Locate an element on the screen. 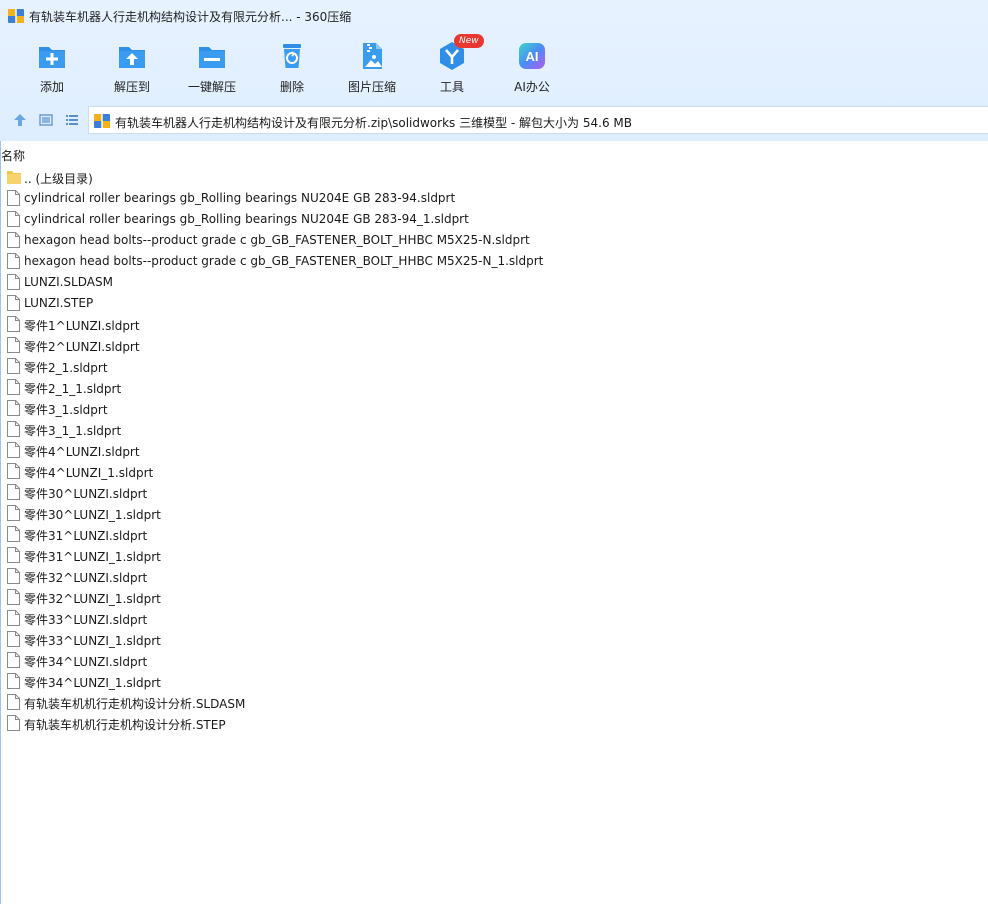 The image size is (988, 904). file-name: 零件31^LUNZI.sldprt is located at coordinates (86, 536).